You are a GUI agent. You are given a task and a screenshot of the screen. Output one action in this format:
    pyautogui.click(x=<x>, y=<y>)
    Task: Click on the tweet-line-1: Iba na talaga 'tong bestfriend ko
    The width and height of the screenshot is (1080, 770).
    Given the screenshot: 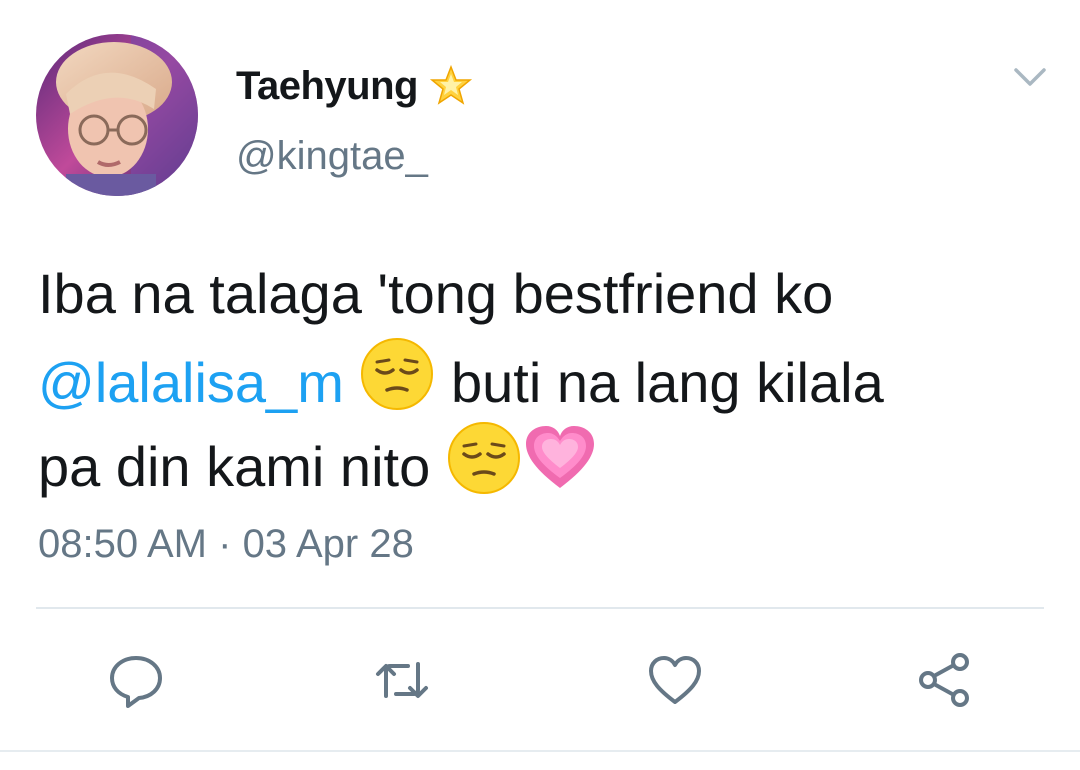 What is the action you would take?
    pyautogui.click(x=436, y=293)
    